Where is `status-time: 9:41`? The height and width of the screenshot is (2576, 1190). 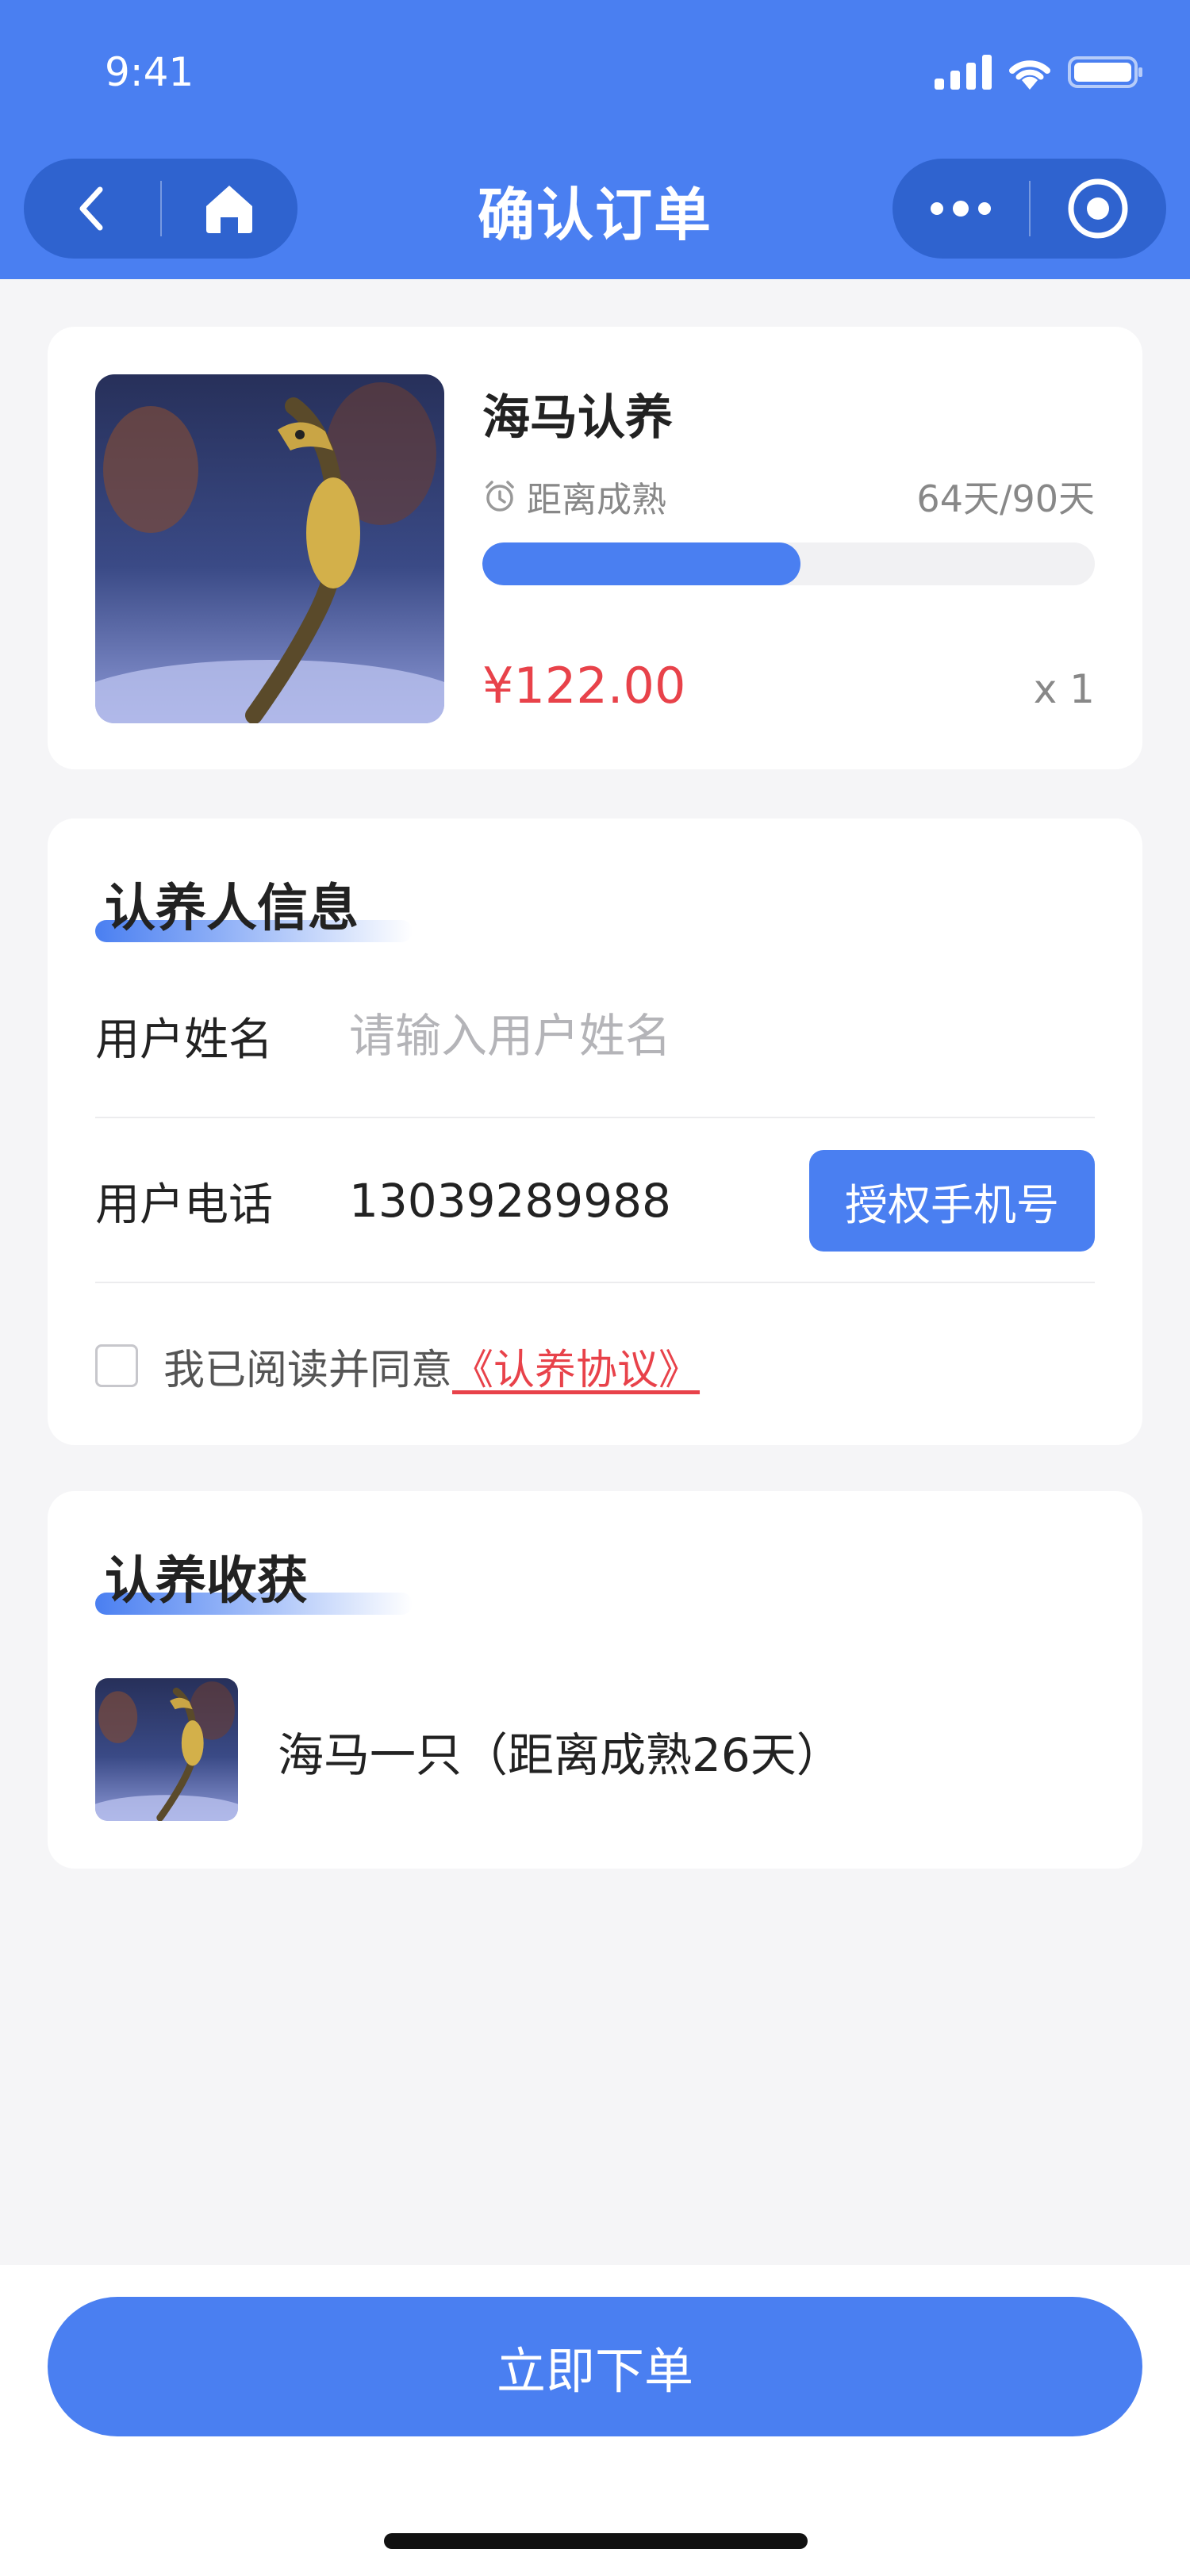
status-time: 9:41 is located at coordinates (149, 72).